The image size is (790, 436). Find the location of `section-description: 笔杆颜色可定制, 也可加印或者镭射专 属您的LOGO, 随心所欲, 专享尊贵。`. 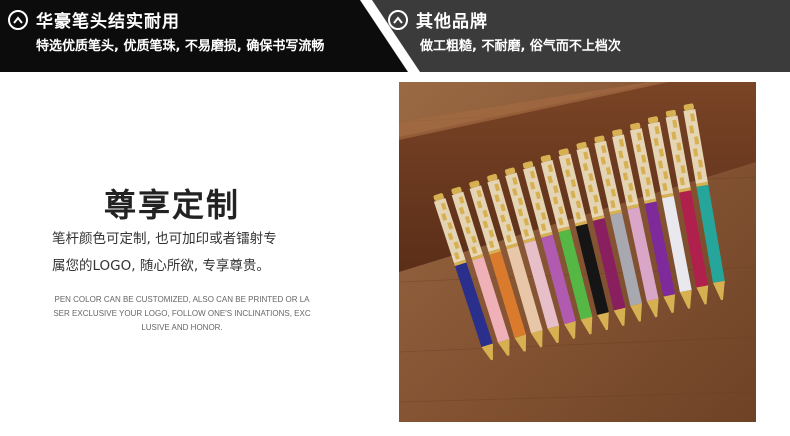

section-description: 笔杆颜色可定制, 也可加印或者镭射专 属您的LOGO, 随心所欲, 专享尊贵。 is located at coordinates (187, 253).